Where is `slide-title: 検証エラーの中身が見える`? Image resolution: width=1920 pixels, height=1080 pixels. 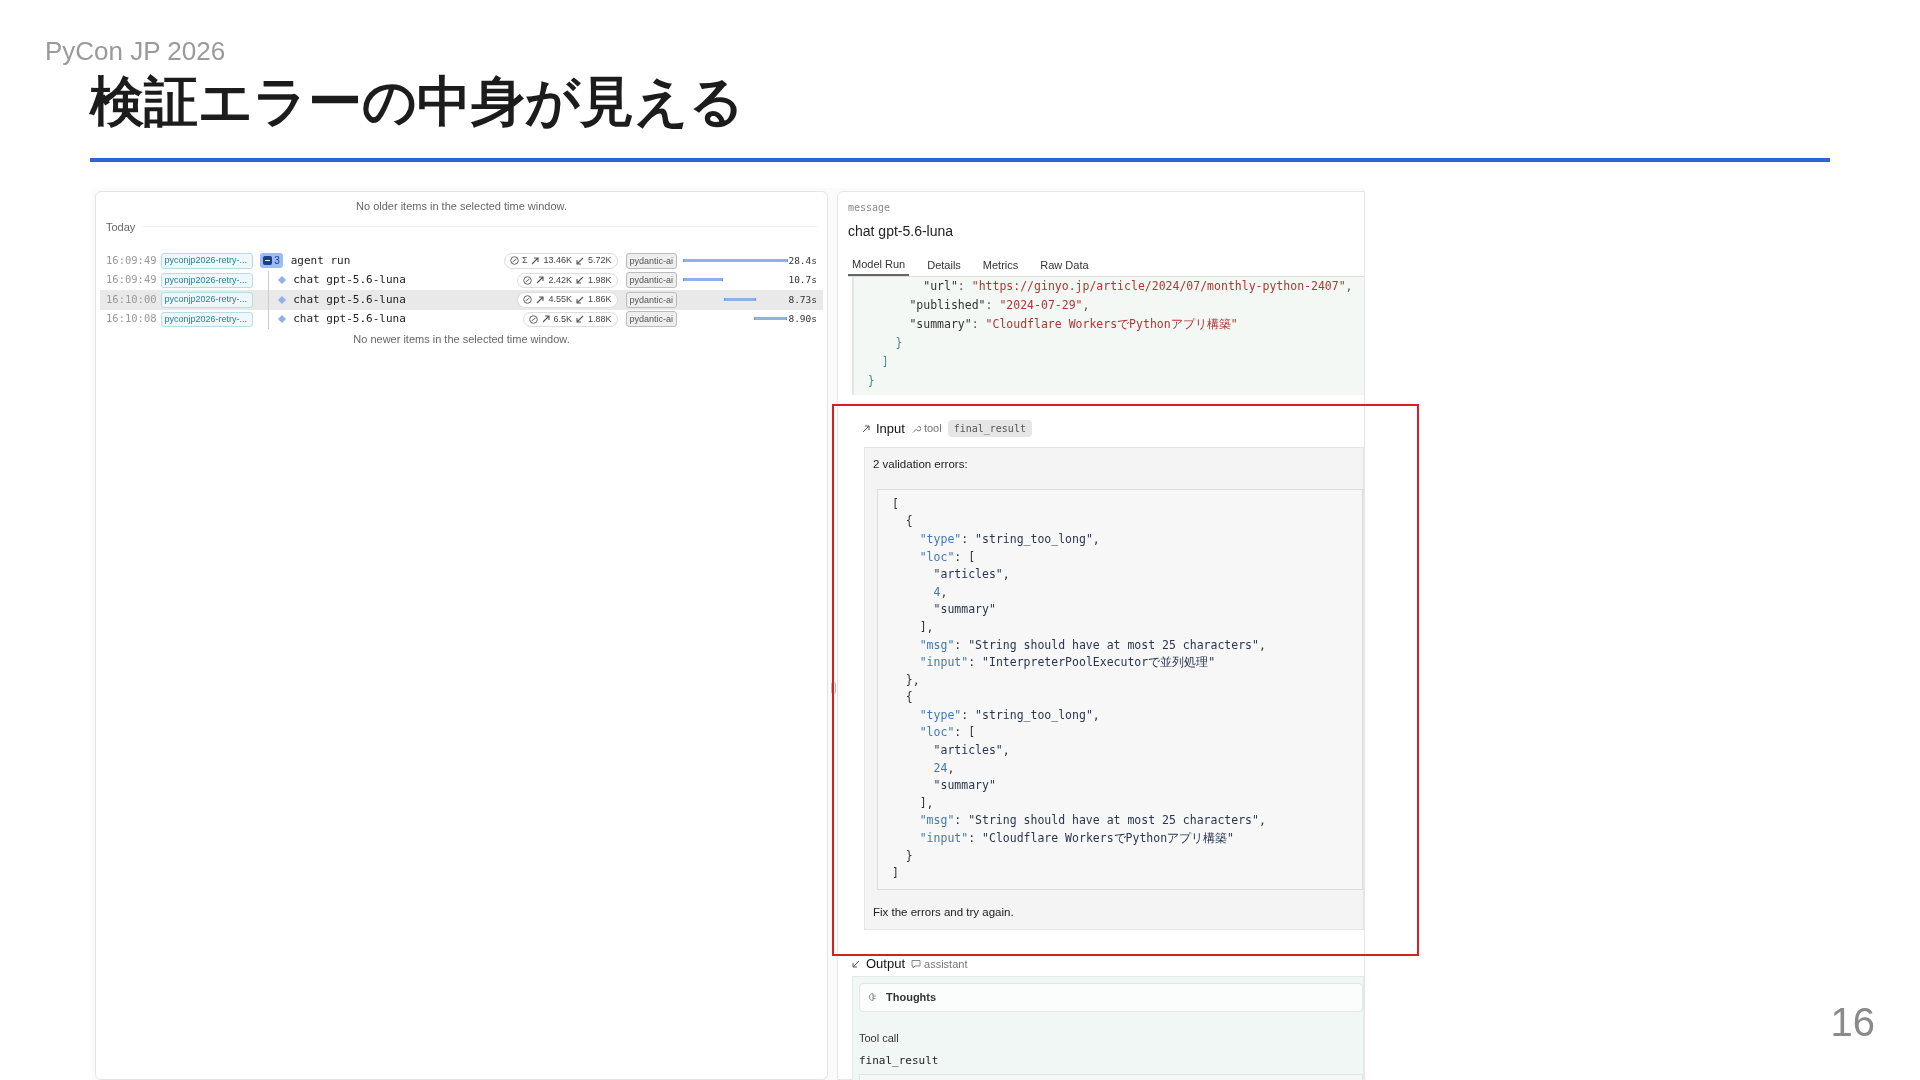 slide-title: 検証エラーの中身が見える is located at coordinates (417, 102).